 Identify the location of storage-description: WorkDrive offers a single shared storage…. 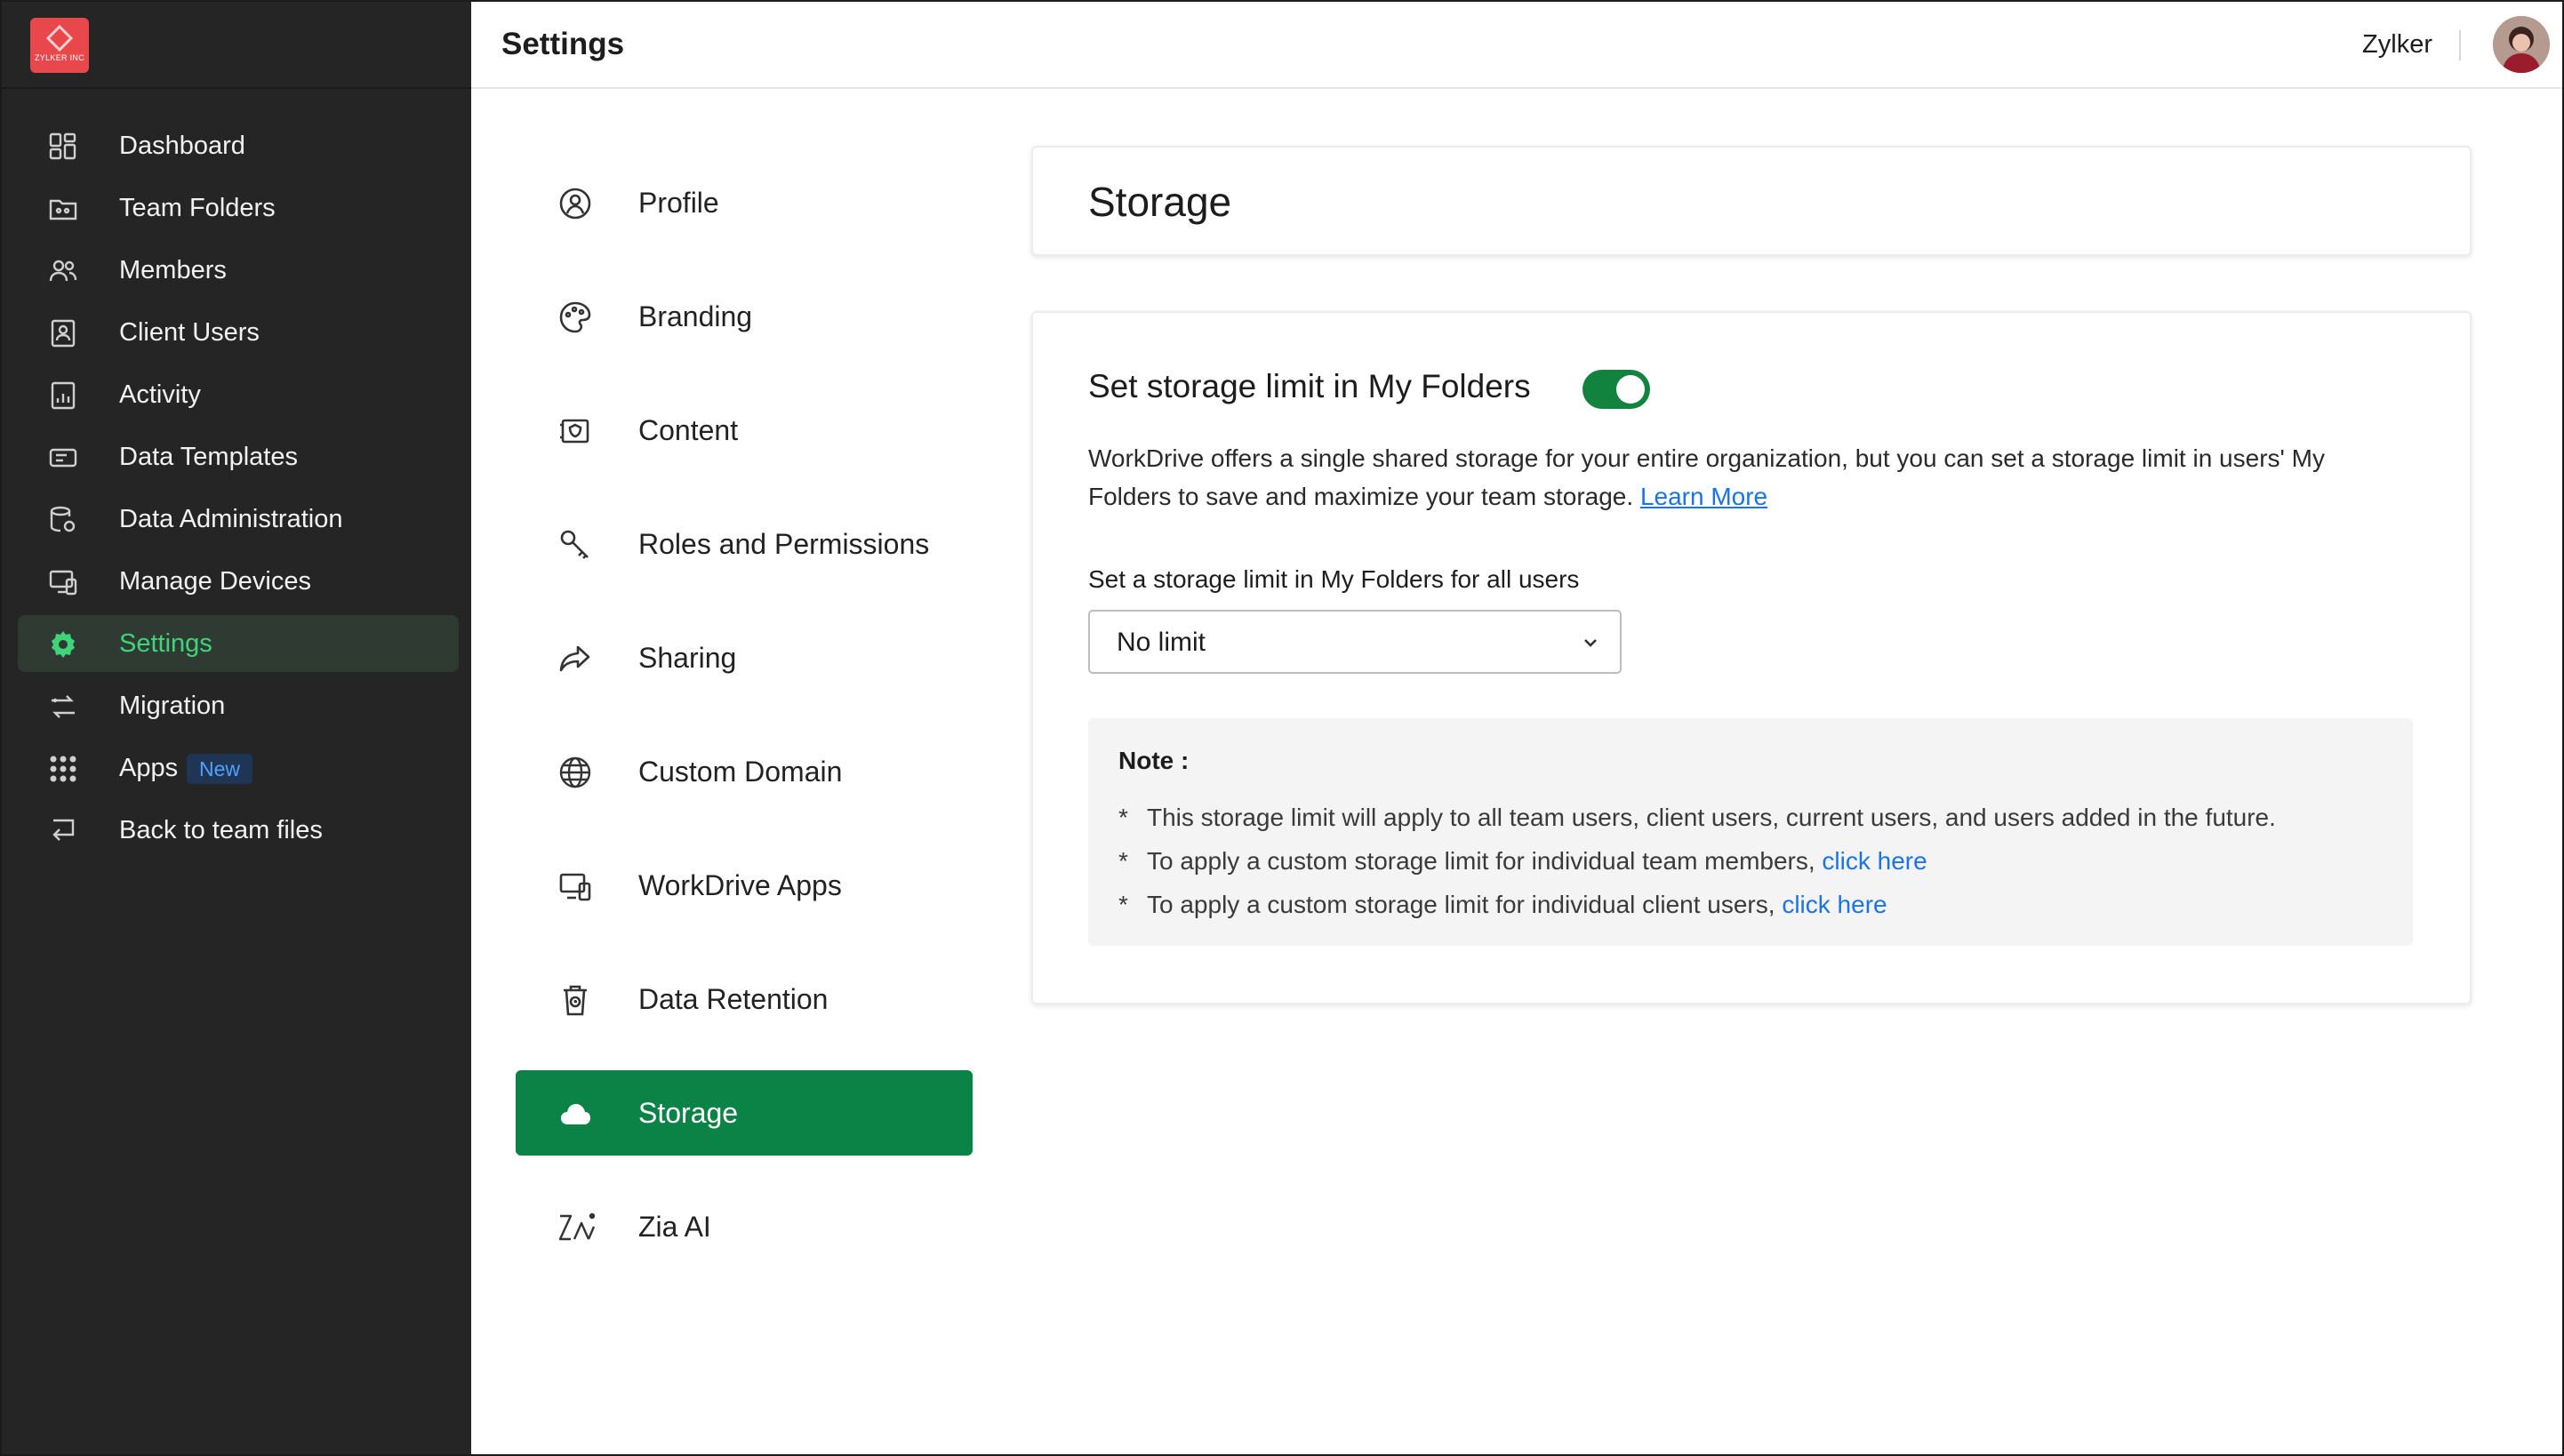
(1741, 477).